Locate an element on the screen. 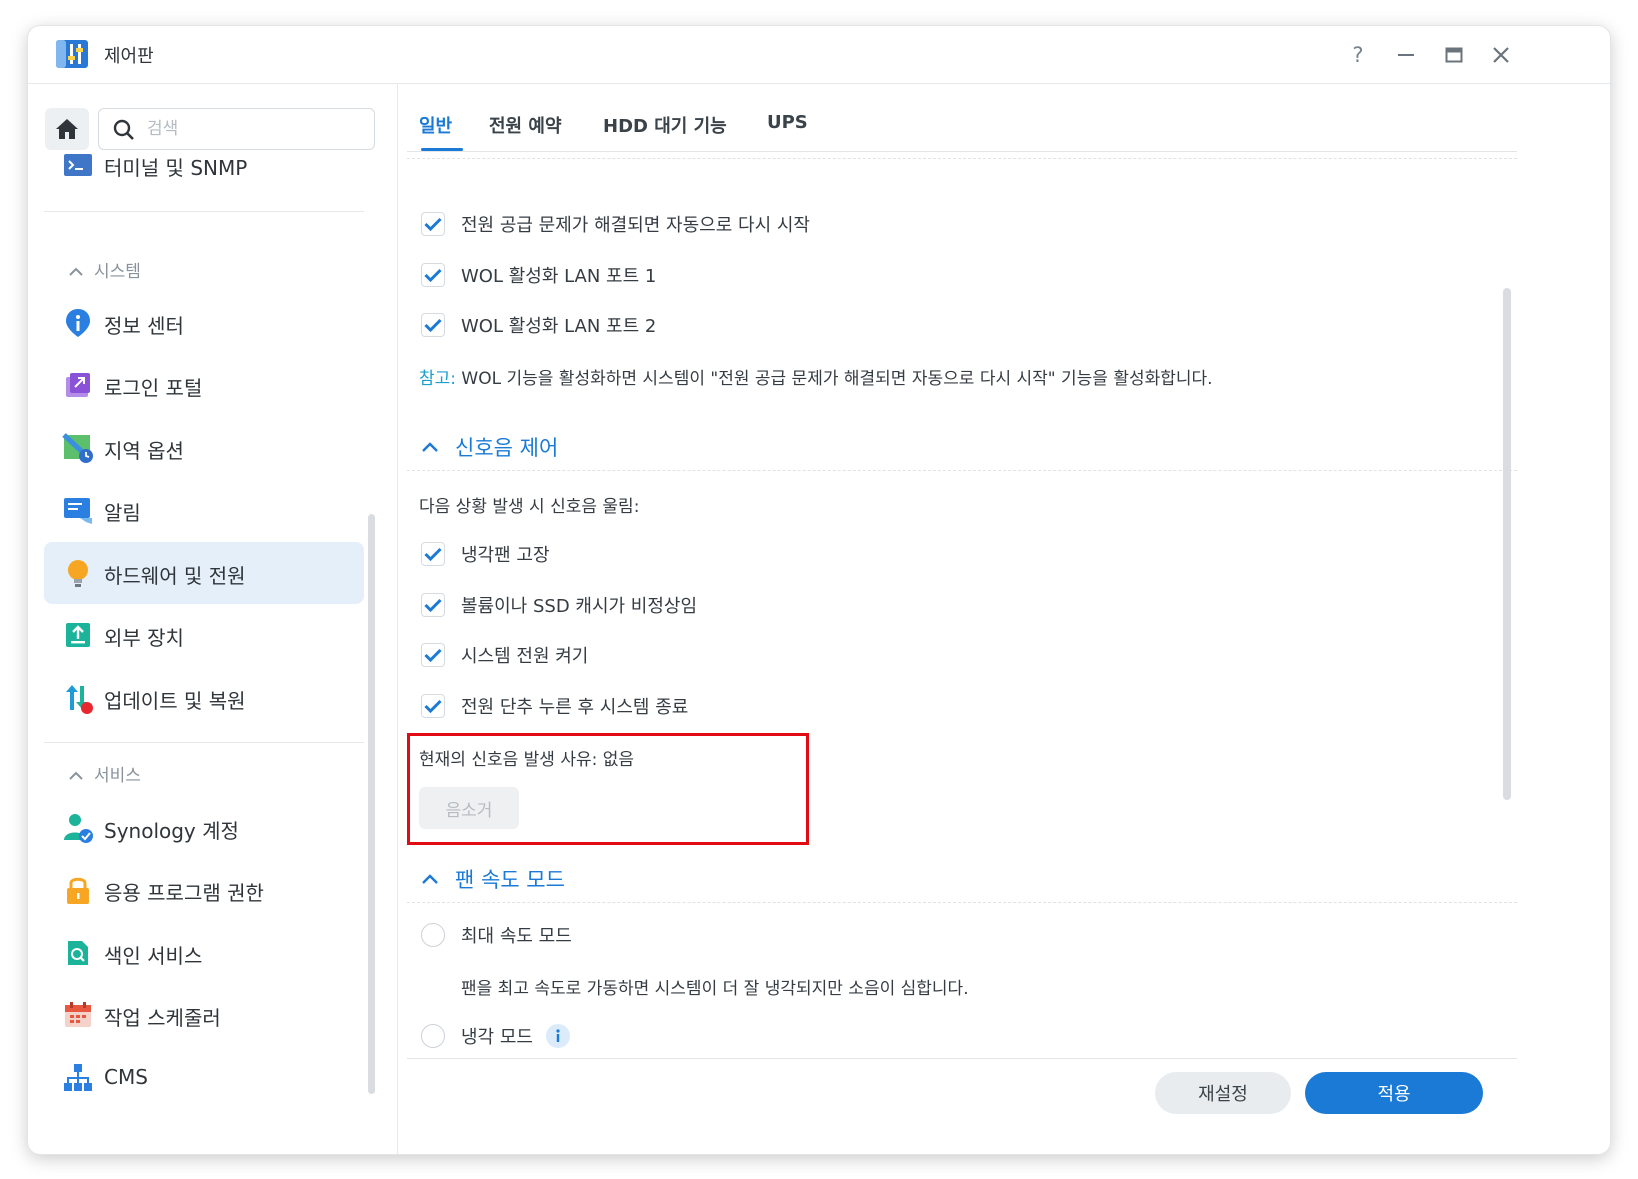 This screenshot has width=1638, height=1179. sidebar-item-task-scheduler: 작업 스케줄러 is located at coordinates (204, 1015).